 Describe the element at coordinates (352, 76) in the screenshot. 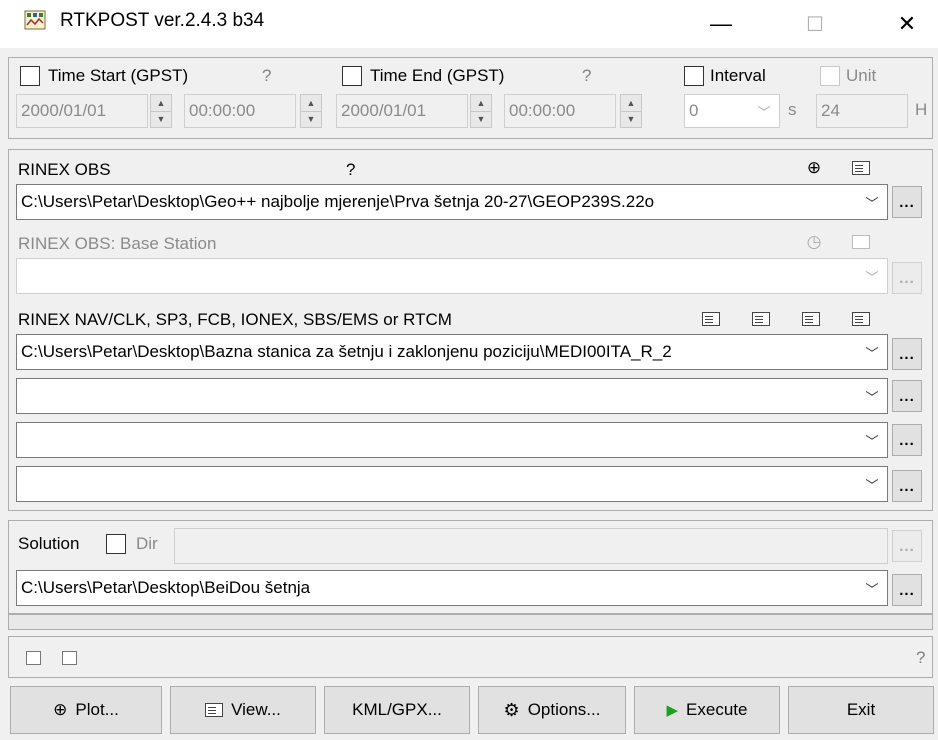

I see `time-end-checkbox` at that location.